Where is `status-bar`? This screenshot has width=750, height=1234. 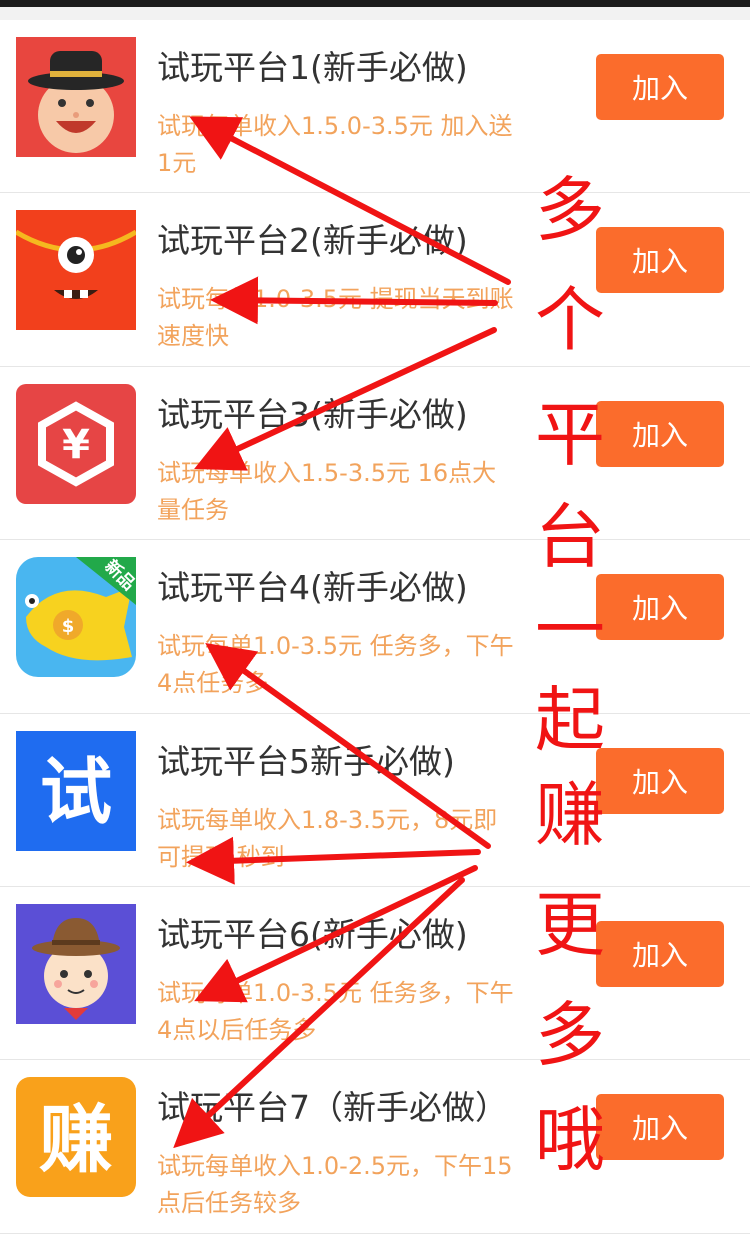 status-bar is located at coordinates (375, 3).